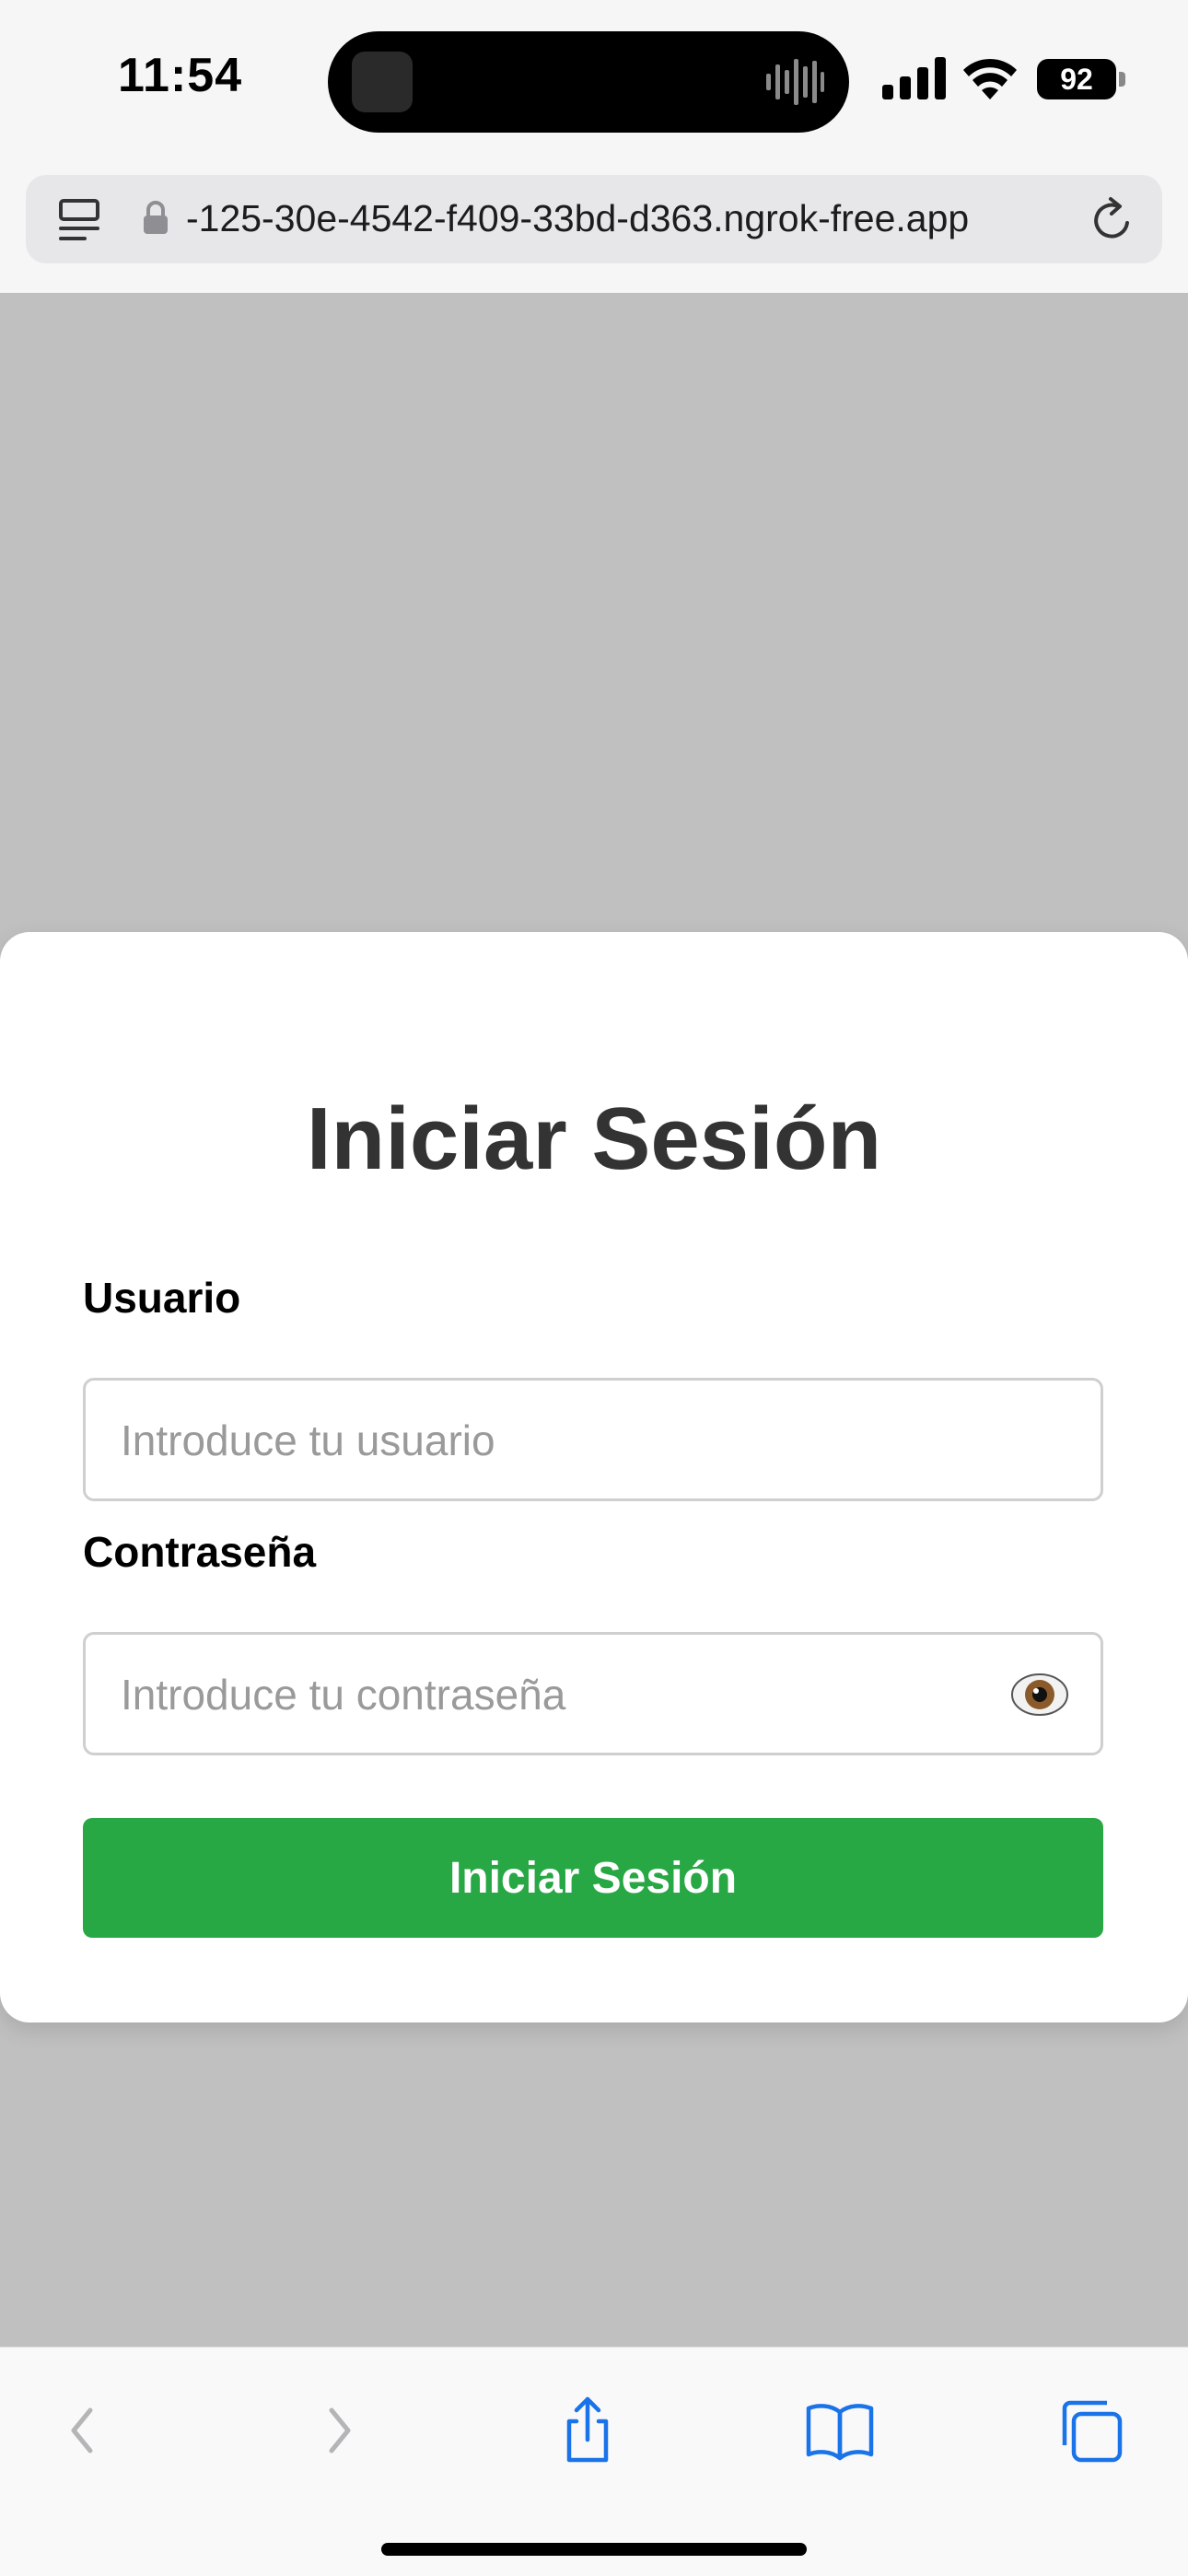 The width and height of the screenshot is (1188, 2576). Describe the element at coordinates (1039, 1695) in the screenshot. I see `eye-icon` at that location.